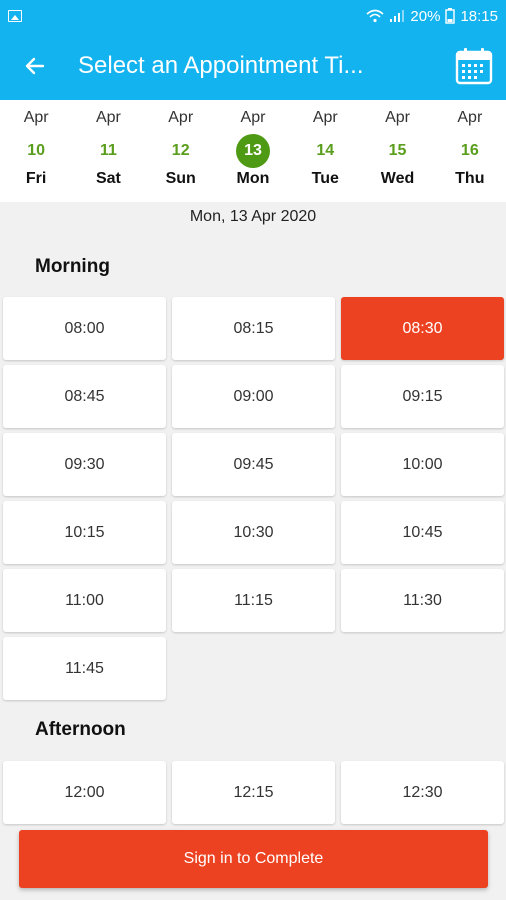  What do you see at coordinates (108, 178) in the screenshot?
I see `date-weekday: Sat` at bounding box center [108, 178].